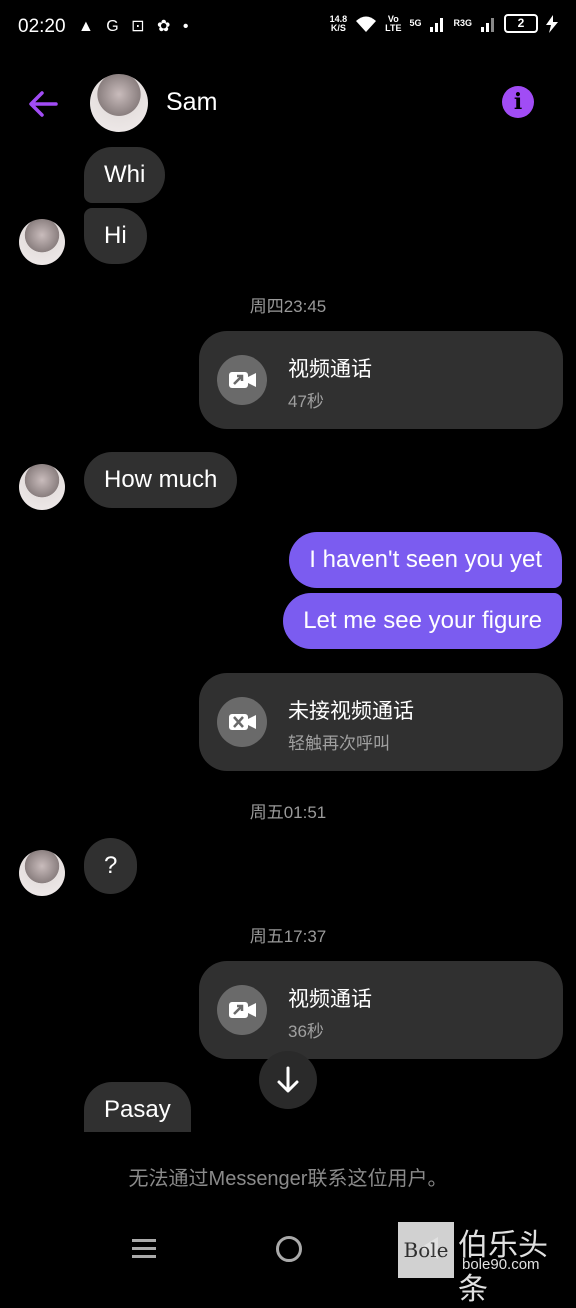 This screenshot has height=1308, width=576. What do you see at coordinates (191, 102) in the screenshot?
I see `contact-name: Sam` at bounding box center [191, 102].